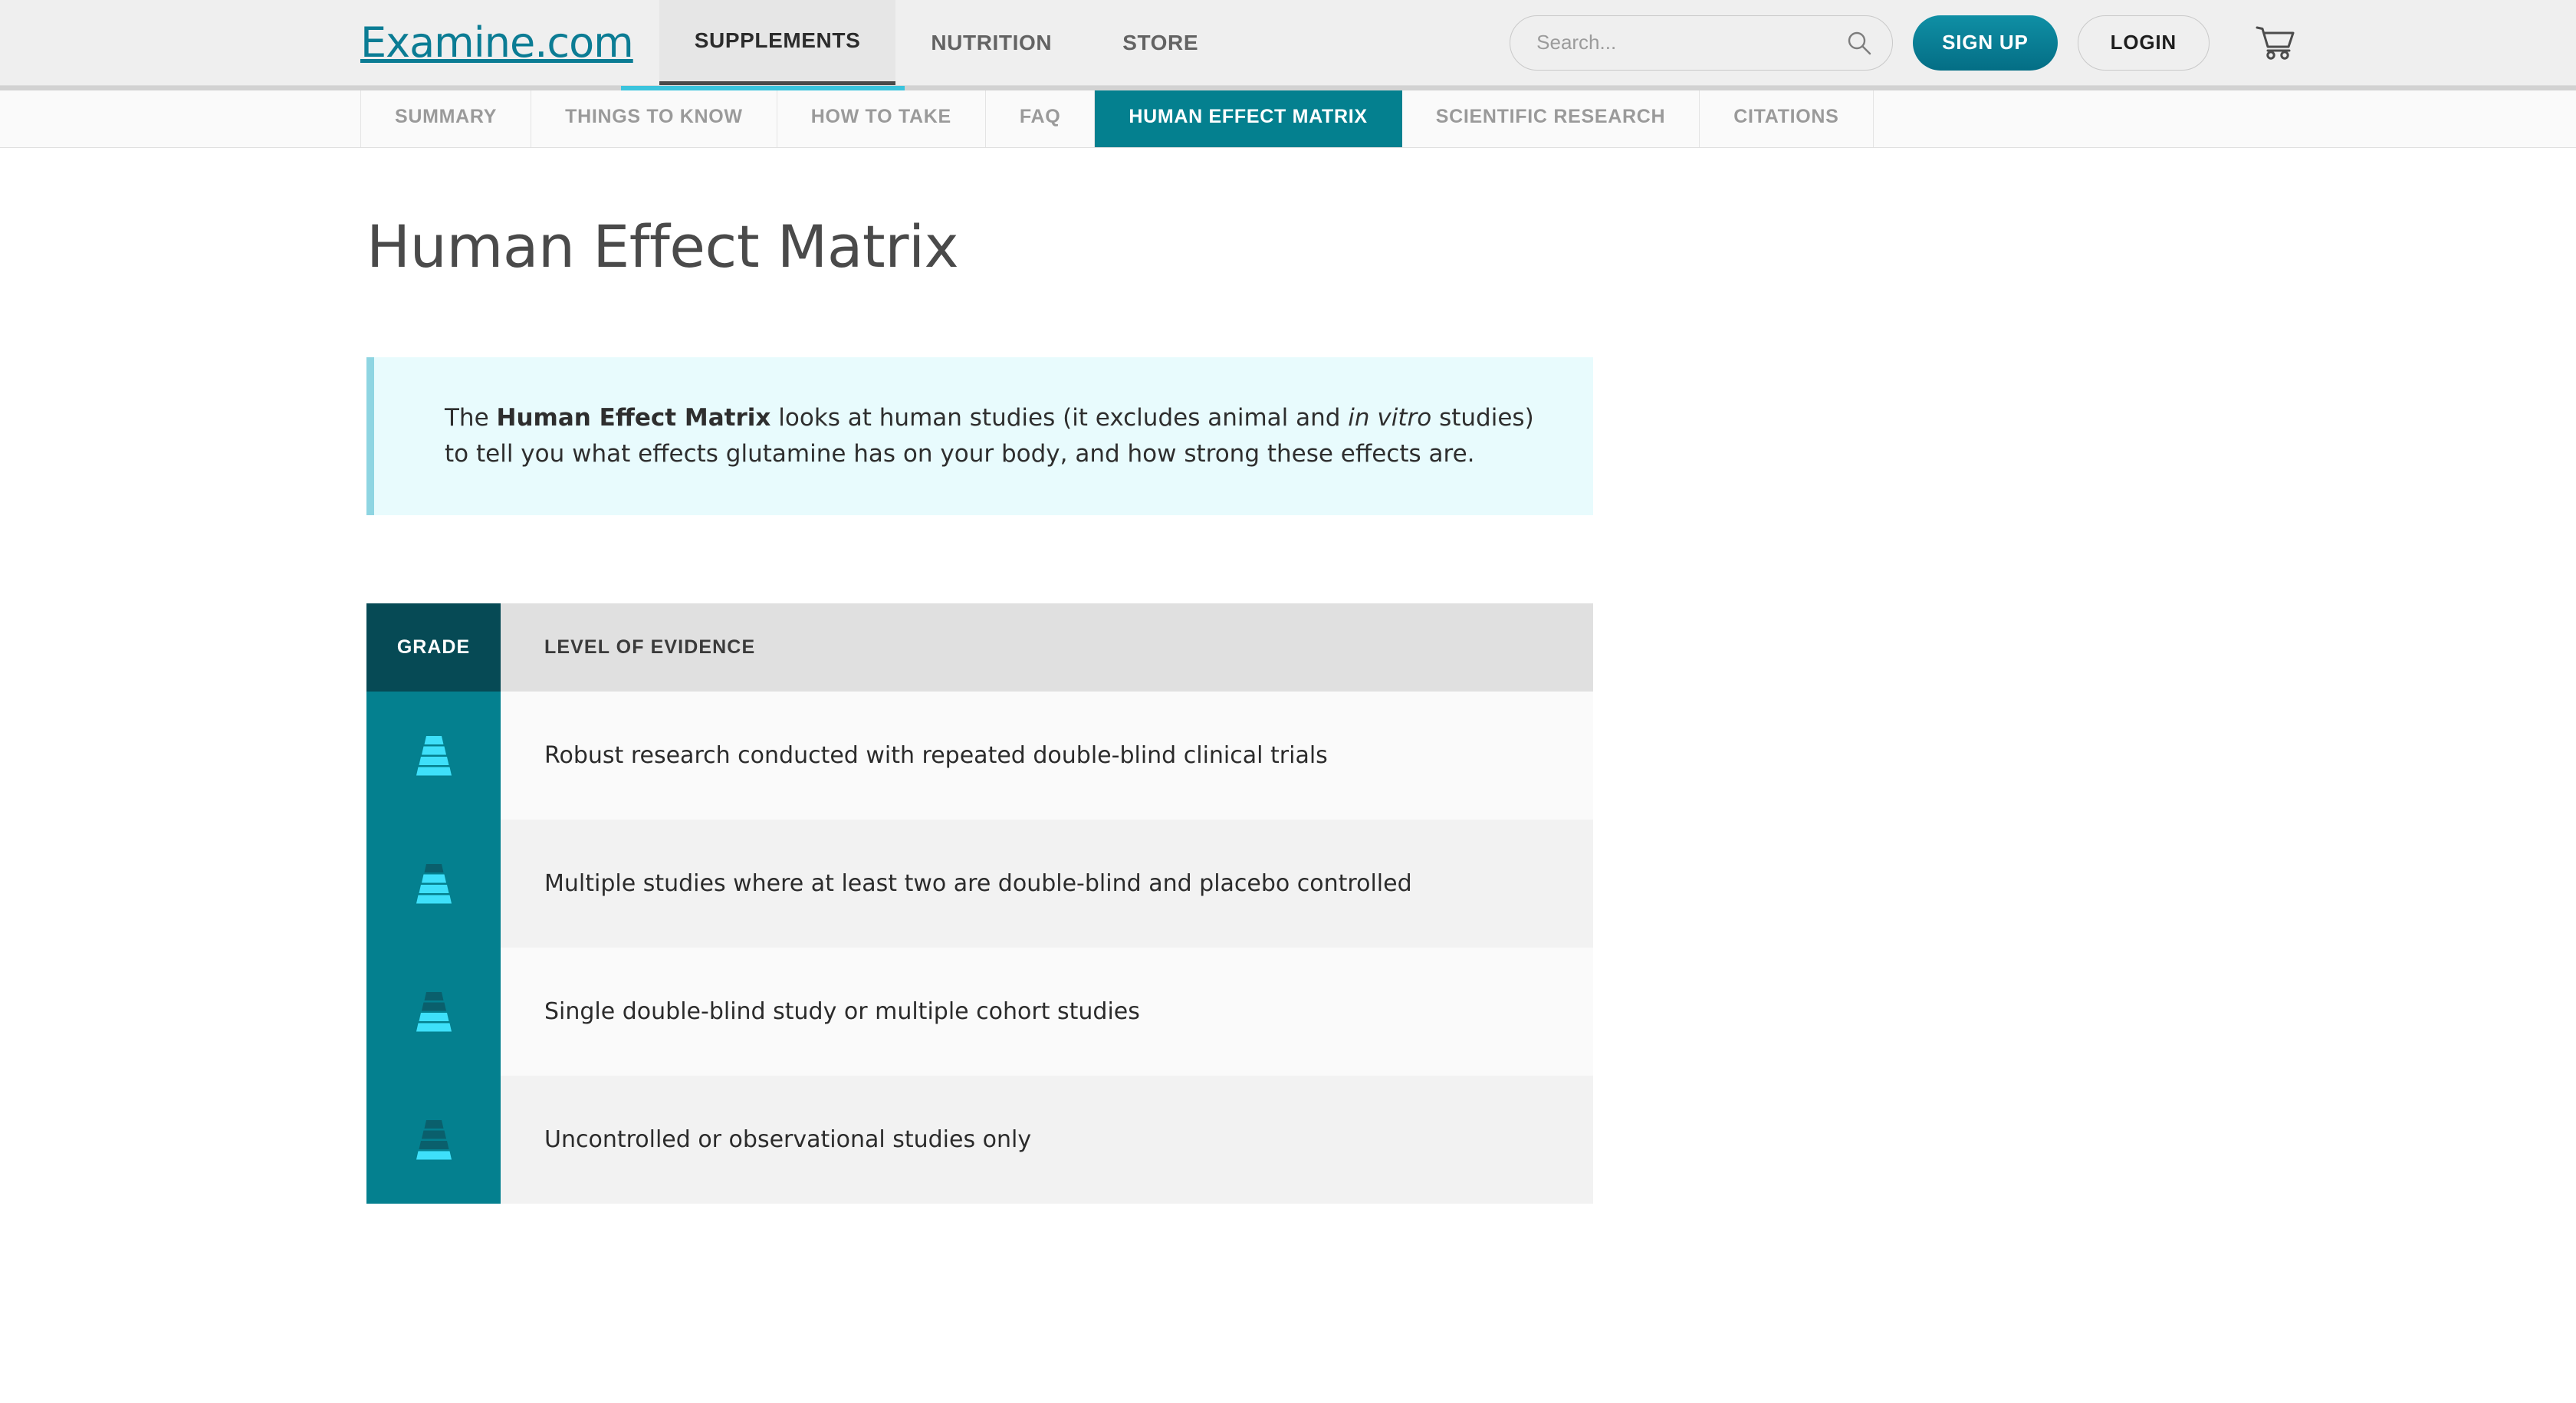 Image resolution: width=2576 pixels, height=1403 pixels. I want to click on tab-things-to-know: THINGS TO KNOW, so click(654, 117).